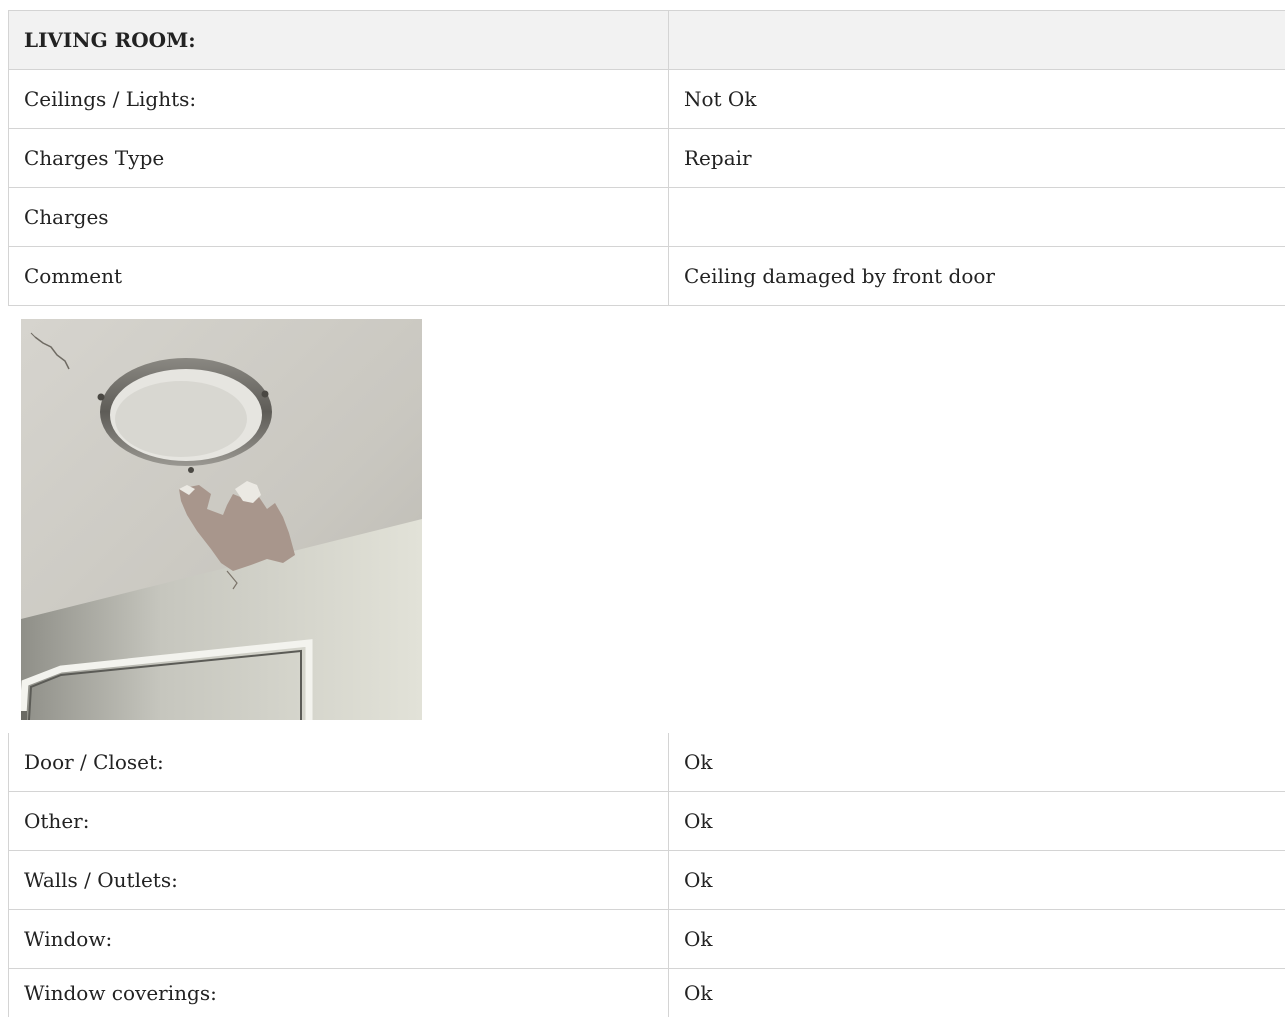  Describe the element at coordinates (338, 276) in the screenshot. I see `row-label: Comment` at that location.